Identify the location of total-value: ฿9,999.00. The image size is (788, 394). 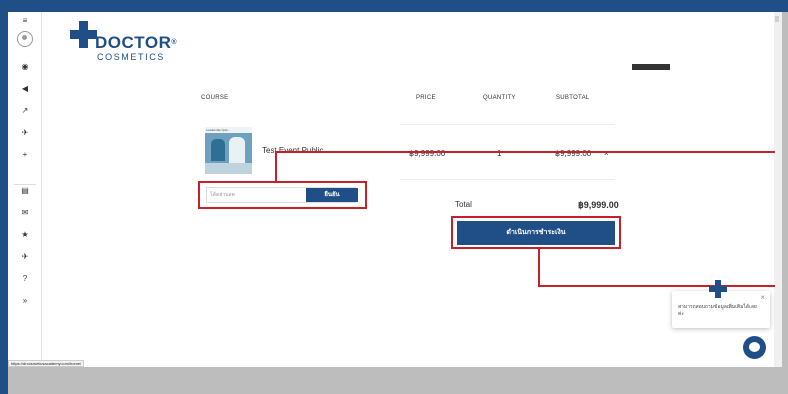
(598, 205).